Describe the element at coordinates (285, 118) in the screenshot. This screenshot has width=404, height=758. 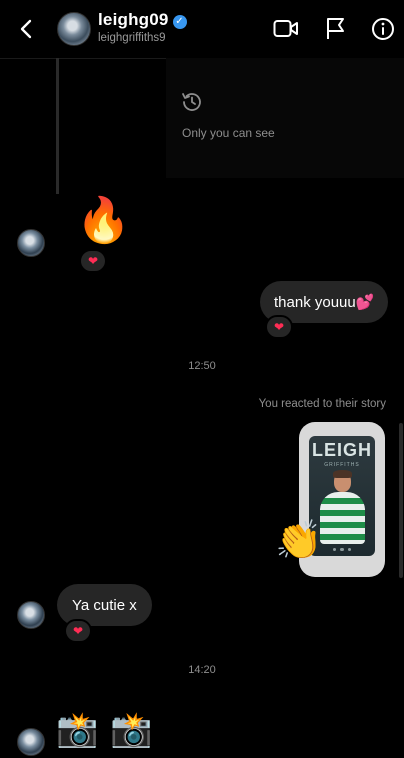
I see `expired-story-panel` at that location.